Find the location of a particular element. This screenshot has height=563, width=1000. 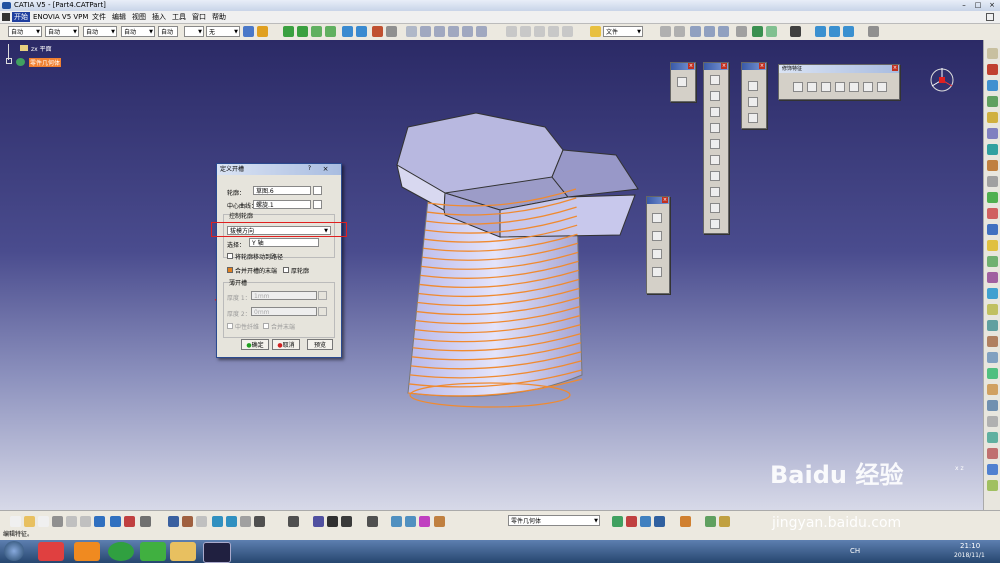

copy-icon is located at coordinates (511, 31).